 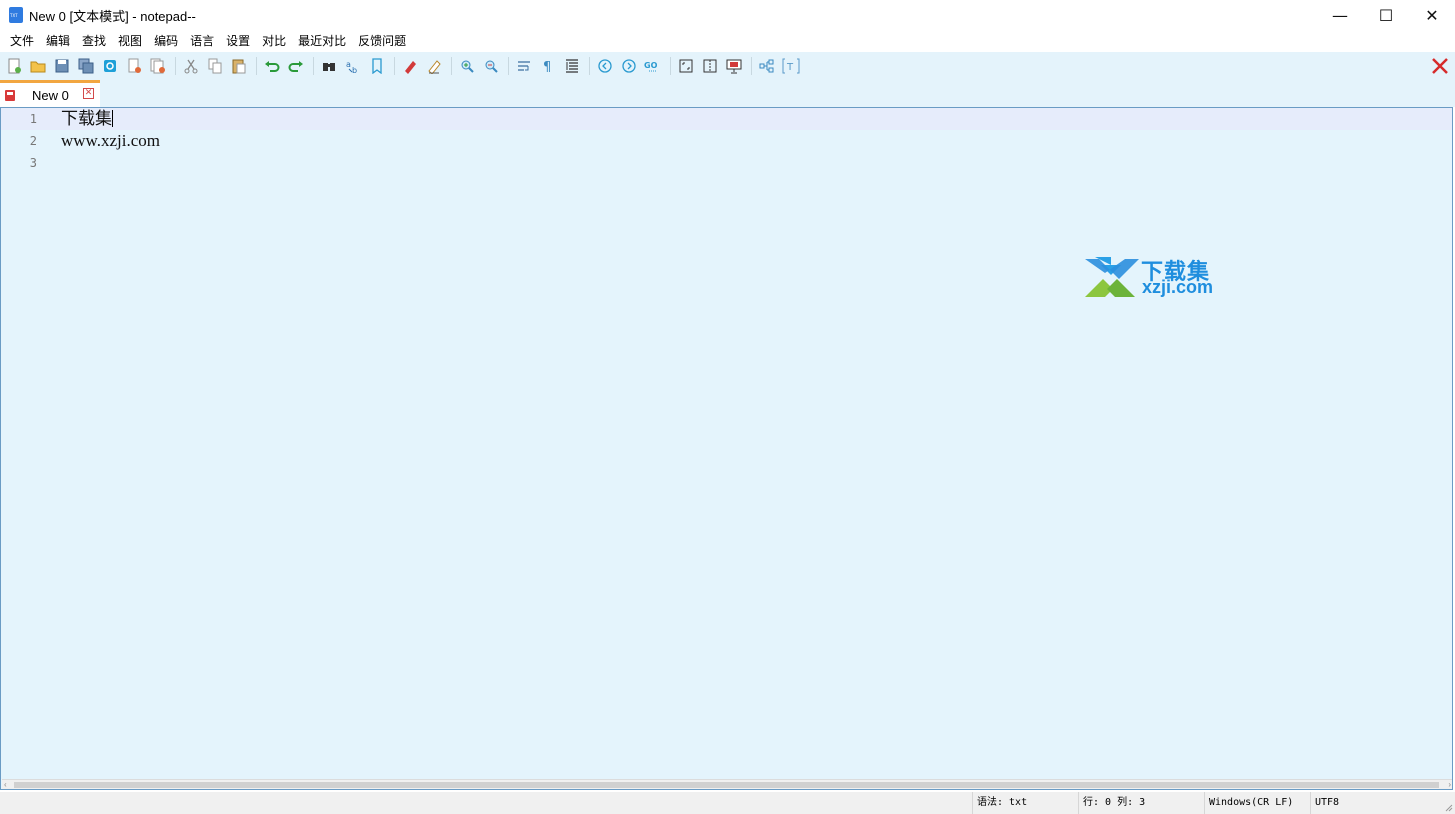 I want to click on menu-edit: 编辑, so click(x=58, y=41).